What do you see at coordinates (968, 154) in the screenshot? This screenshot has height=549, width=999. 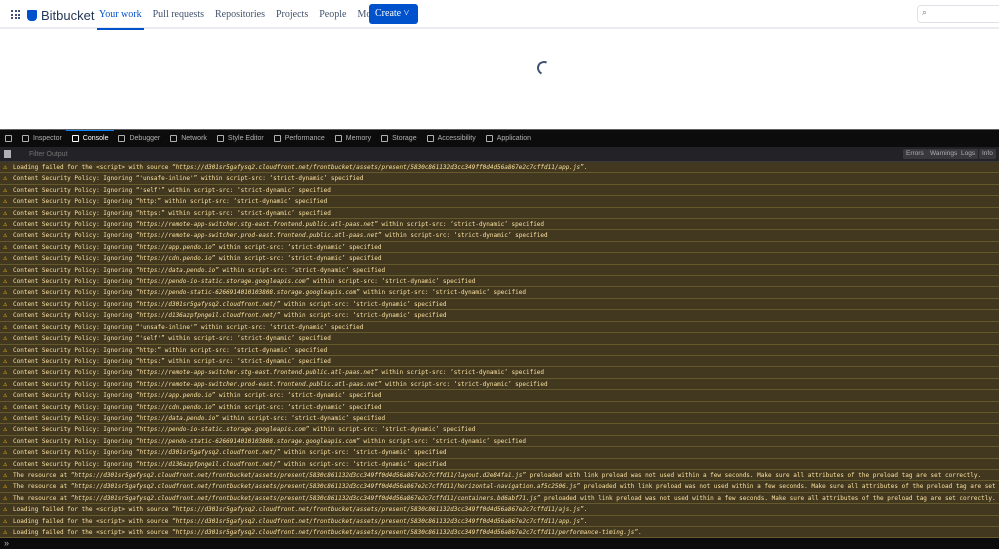 I see `filter-logs: Logs` at bounding box center [968, 154].